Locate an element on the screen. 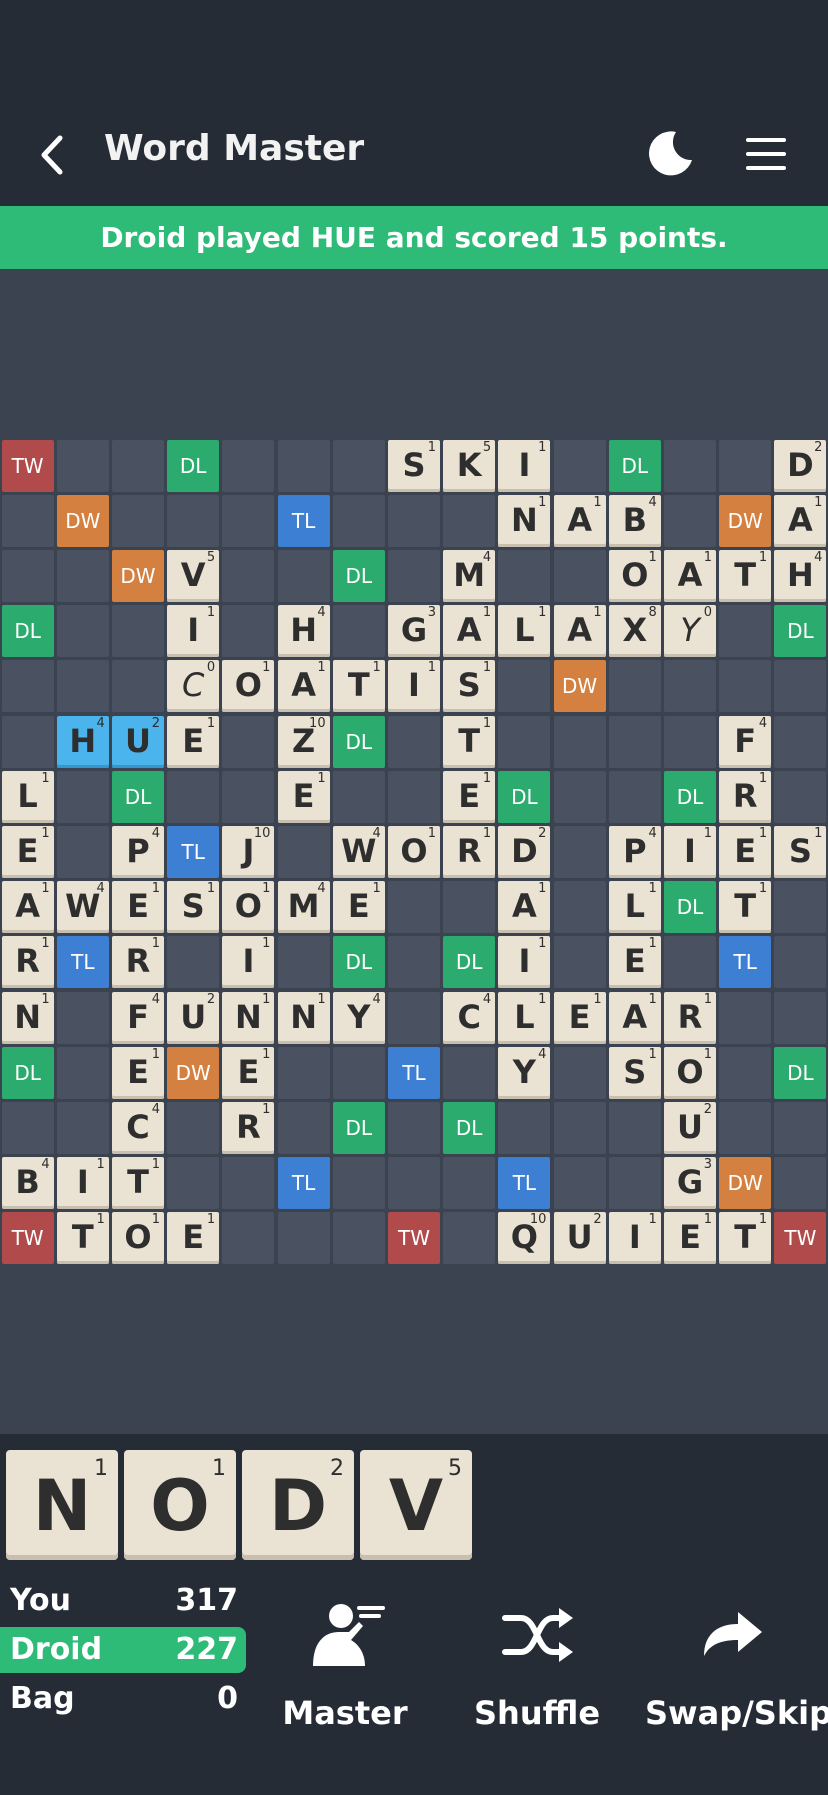 The width and height of the screenshot is (828, 1795). rack-tile: V5 is located at coordinates (416, 1505).